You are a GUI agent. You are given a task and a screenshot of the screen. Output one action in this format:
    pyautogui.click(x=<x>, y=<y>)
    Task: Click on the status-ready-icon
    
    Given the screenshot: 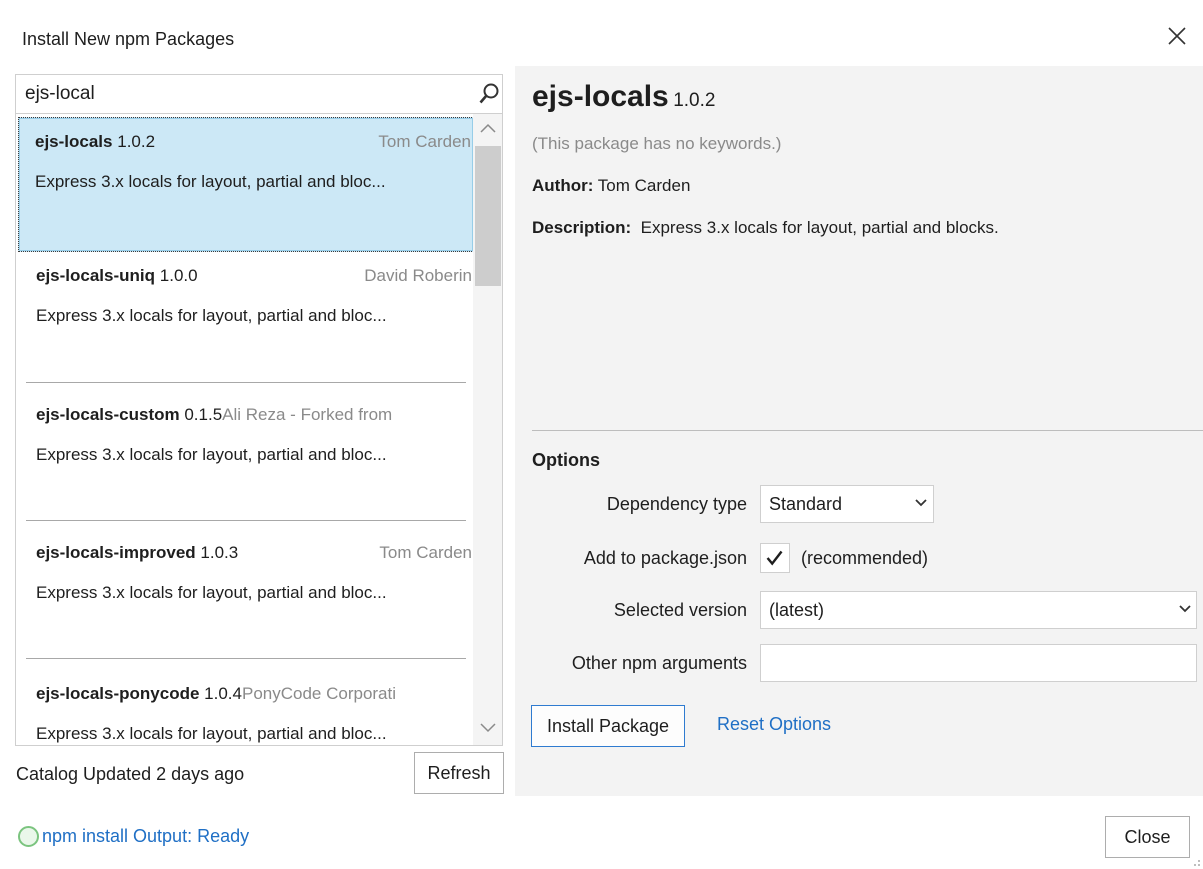 What is the action you would take?
    pyautogui.click(x=28, y=836)
    